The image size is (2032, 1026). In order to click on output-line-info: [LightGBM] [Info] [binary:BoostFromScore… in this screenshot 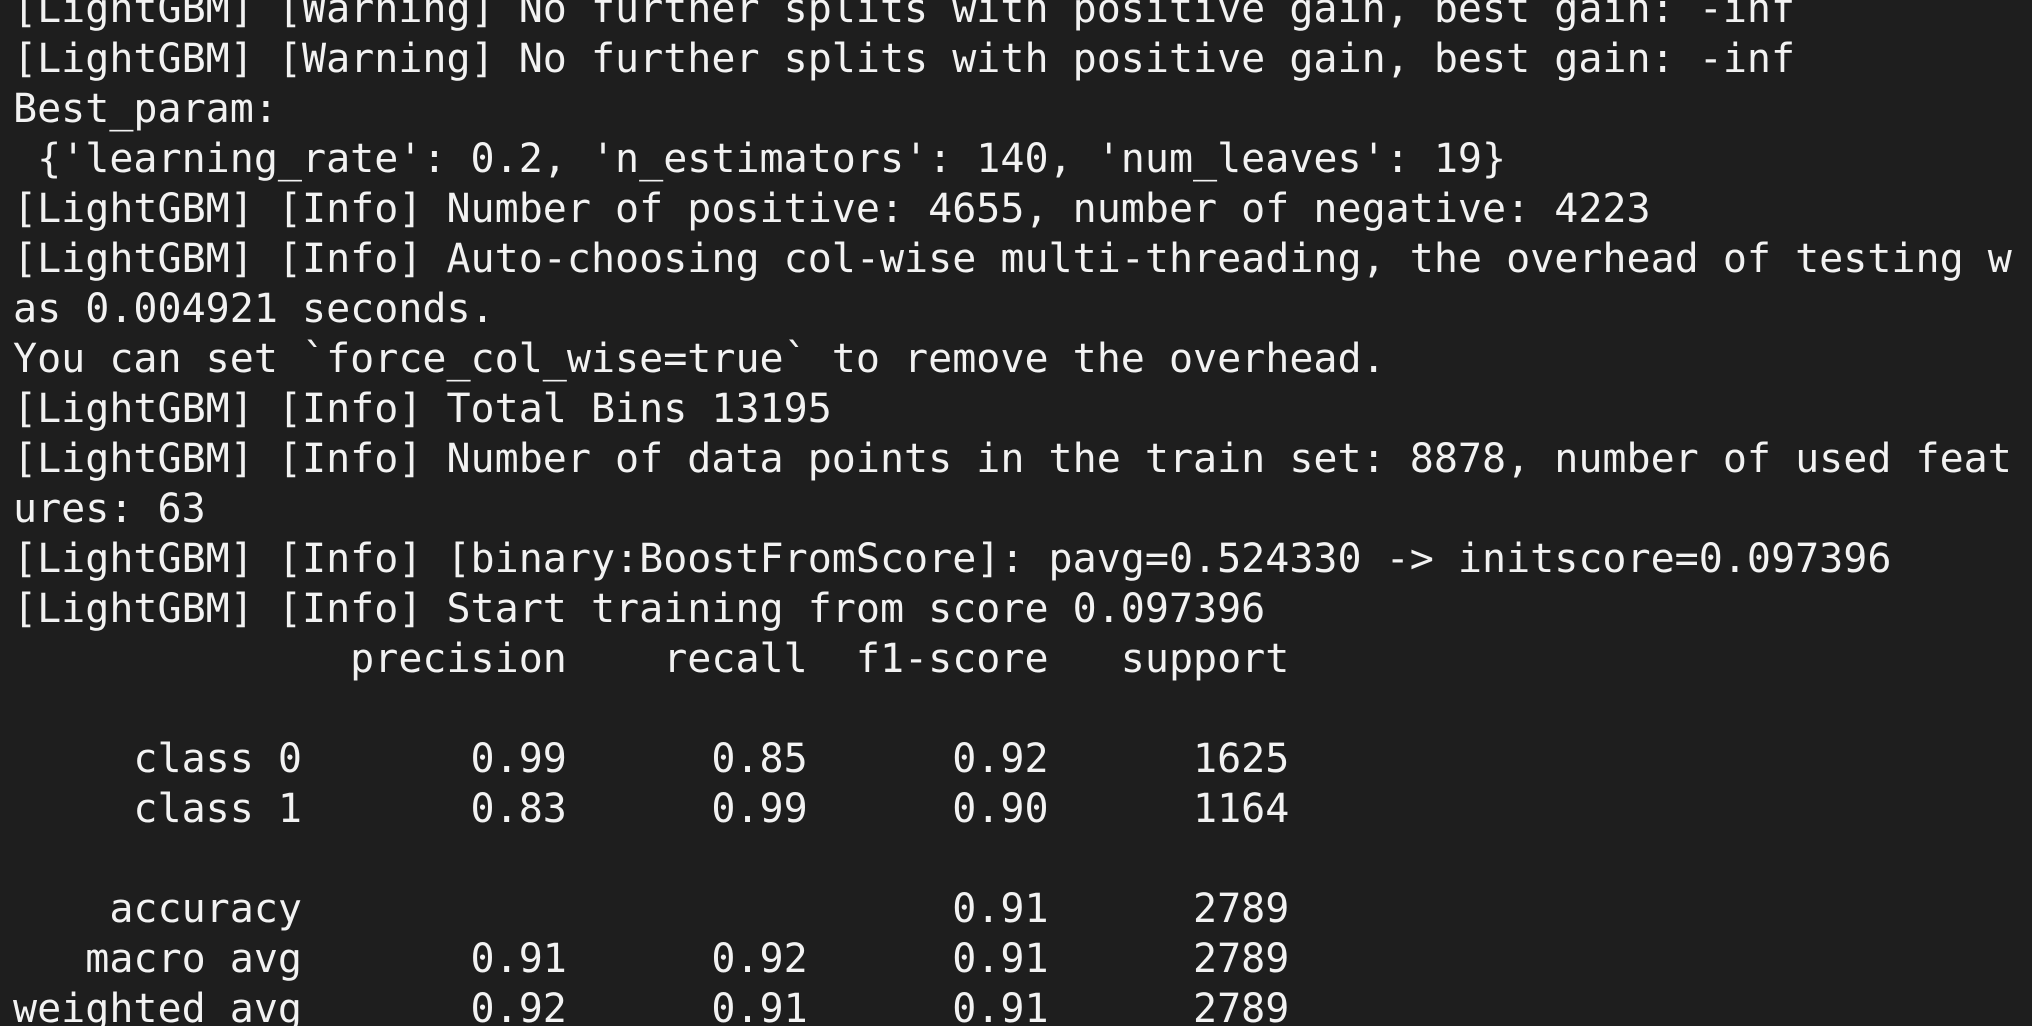, I will do `click(952, 559)`.